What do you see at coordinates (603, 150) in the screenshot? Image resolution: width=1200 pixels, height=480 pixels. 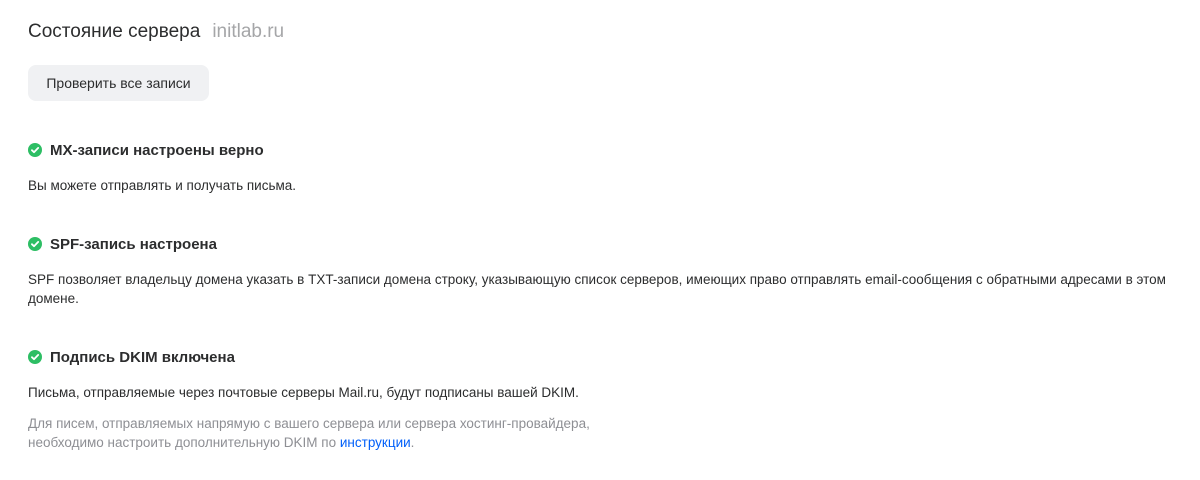 I see `mx-records-heading: MX-записи настроены верно` at bounding box center [603, 150].